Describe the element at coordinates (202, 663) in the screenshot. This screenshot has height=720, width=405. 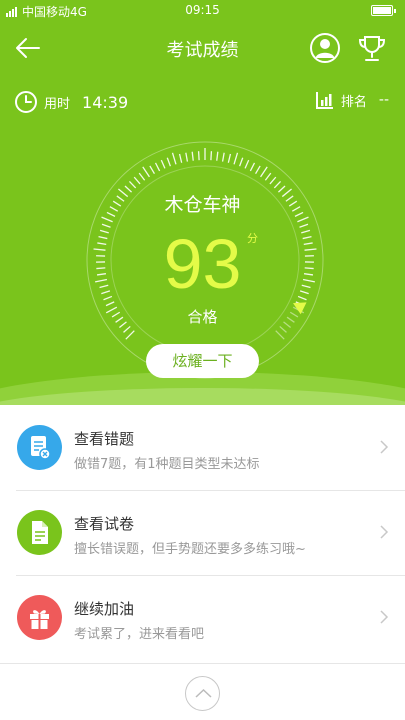
I see `divider` at that location.